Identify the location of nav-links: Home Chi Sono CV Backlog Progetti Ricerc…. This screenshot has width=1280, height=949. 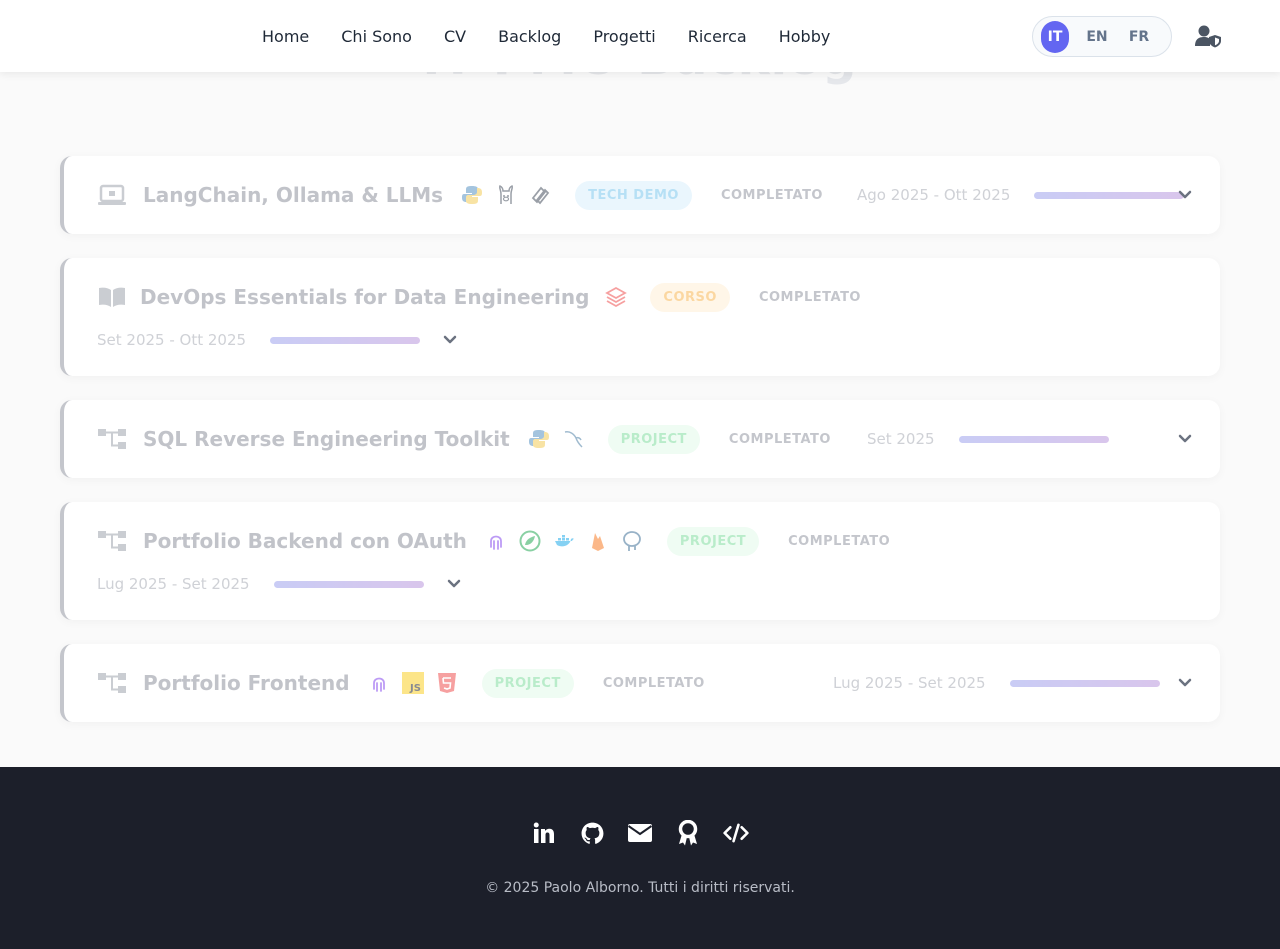
(546, 36).